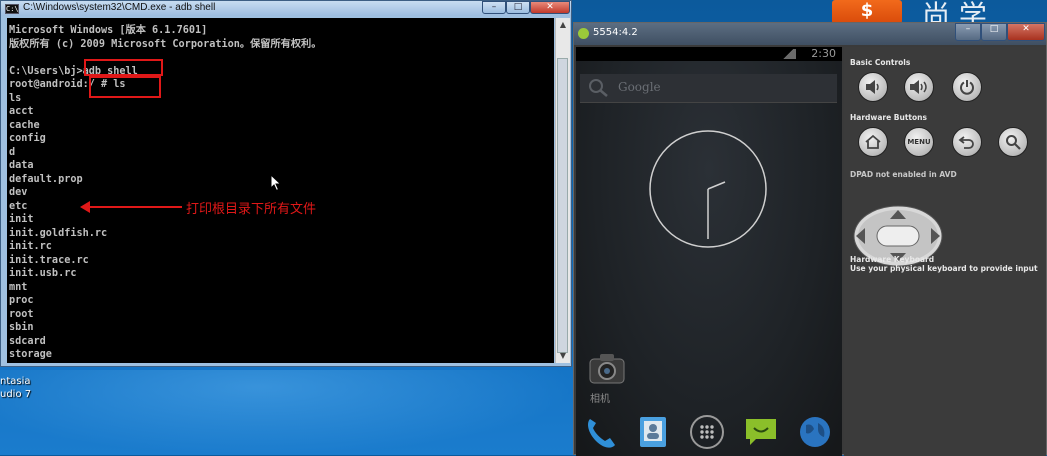  What do you see at coordinates (18, 206) in the screenshot?
I see `console-line: etc` at bounding box center [18, 206].